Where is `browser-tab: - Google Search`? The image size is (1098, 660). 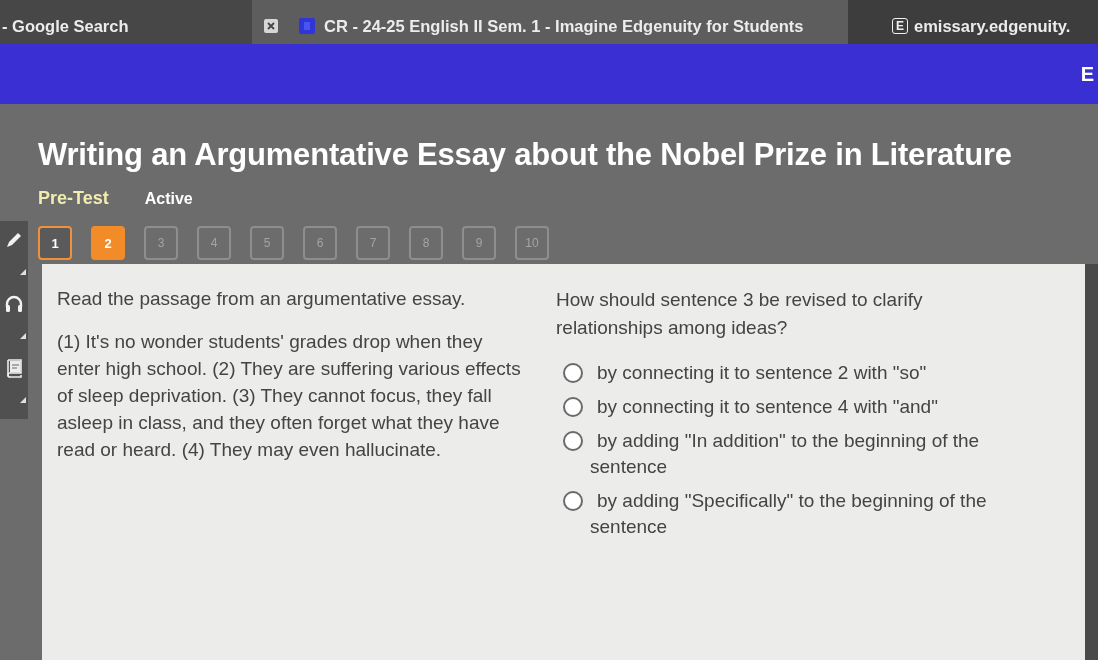
browser-tab: - Google Search is located at coordinates (126, 22).